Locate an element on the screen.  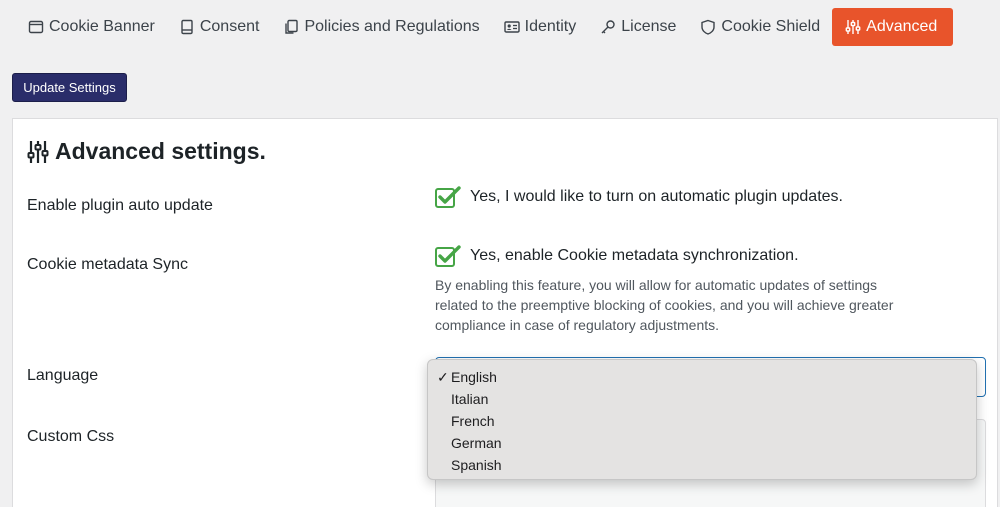
tab-policies-and-regulations: Policies and Regulations is located at coordinates (381, 27).